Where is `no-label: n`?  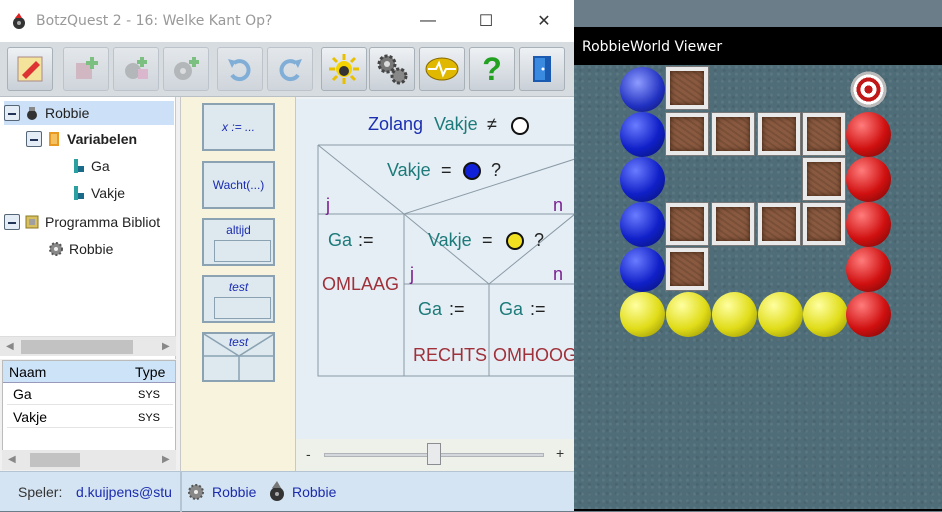 no-label: n is located at coordinates (558, 274).